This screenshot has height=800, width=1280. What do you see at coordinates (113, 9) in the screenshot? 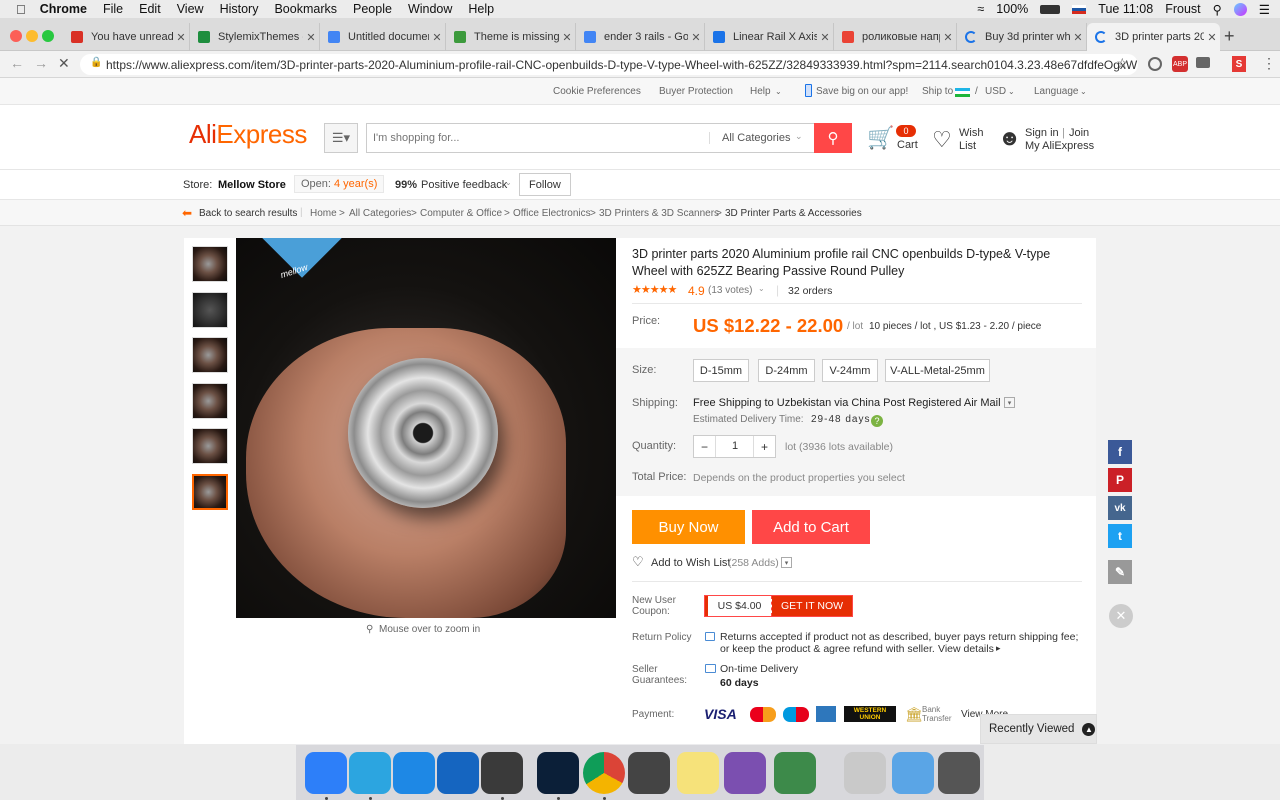
I see `menu-file: File` at bounding box center [113, 9].